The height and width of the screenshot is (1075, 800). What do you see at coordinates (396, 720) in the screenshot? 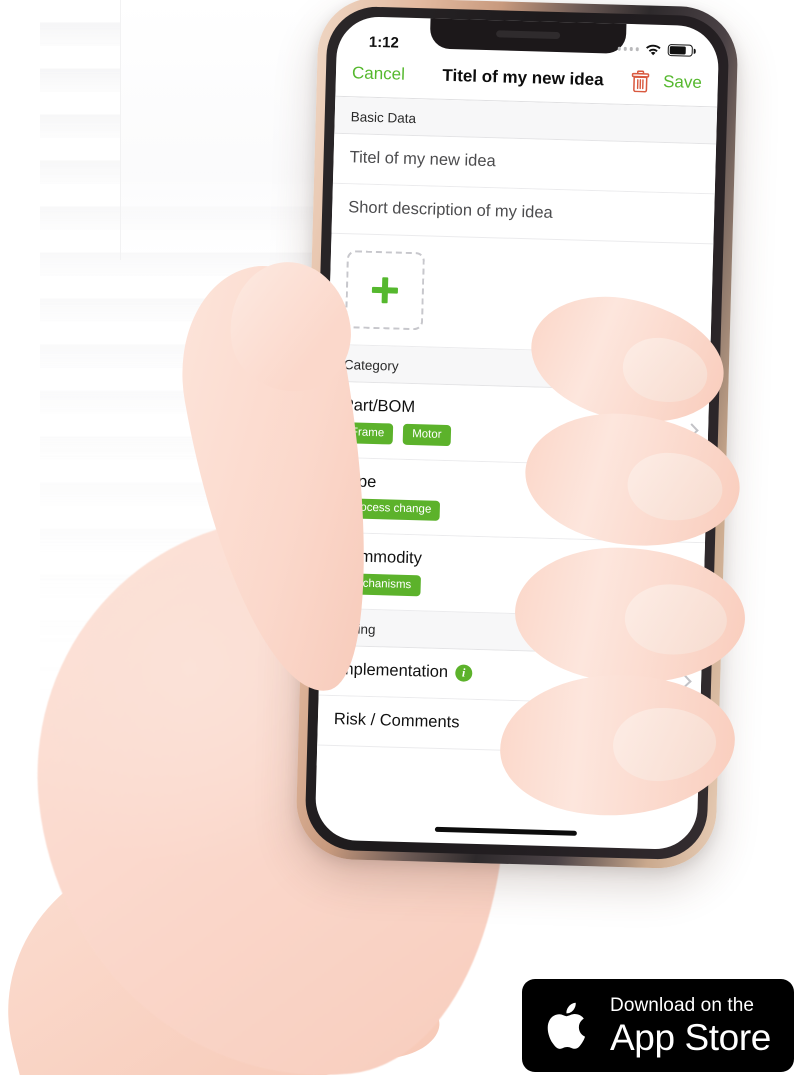
I see `risk-comments-label: Risk / Comments` at bounding box center [396, 720].